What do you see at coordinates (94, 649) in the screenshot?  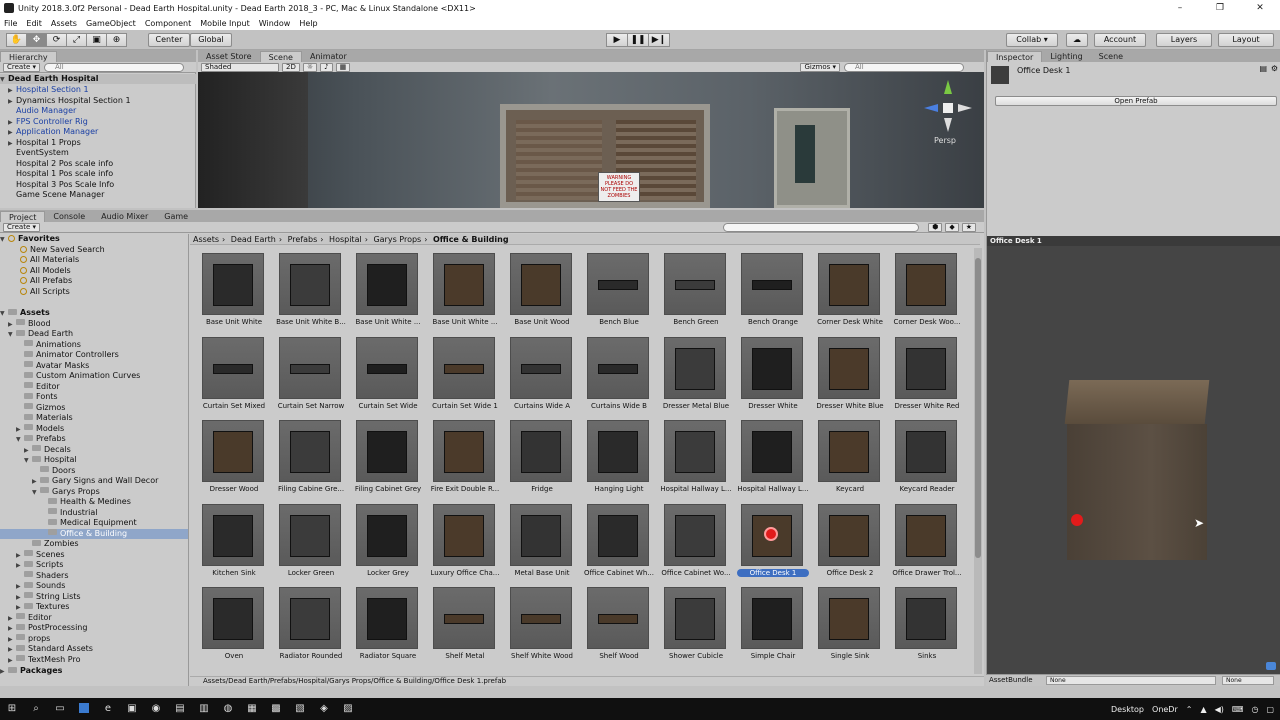 I see `project-folder: ▶ Standard Assets` at bounding box center [94, 649].